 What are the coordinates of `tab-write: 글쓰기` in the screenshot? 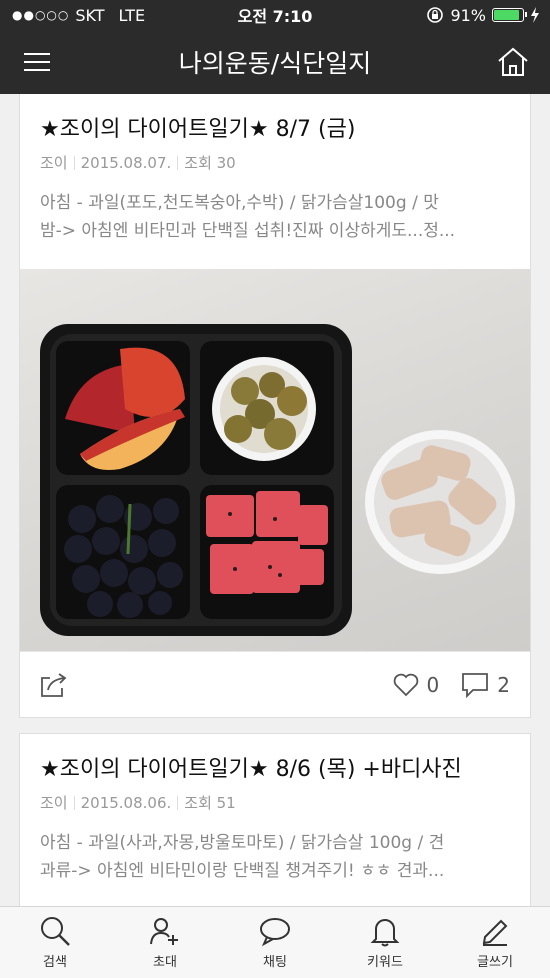 It's located at (495, 942).